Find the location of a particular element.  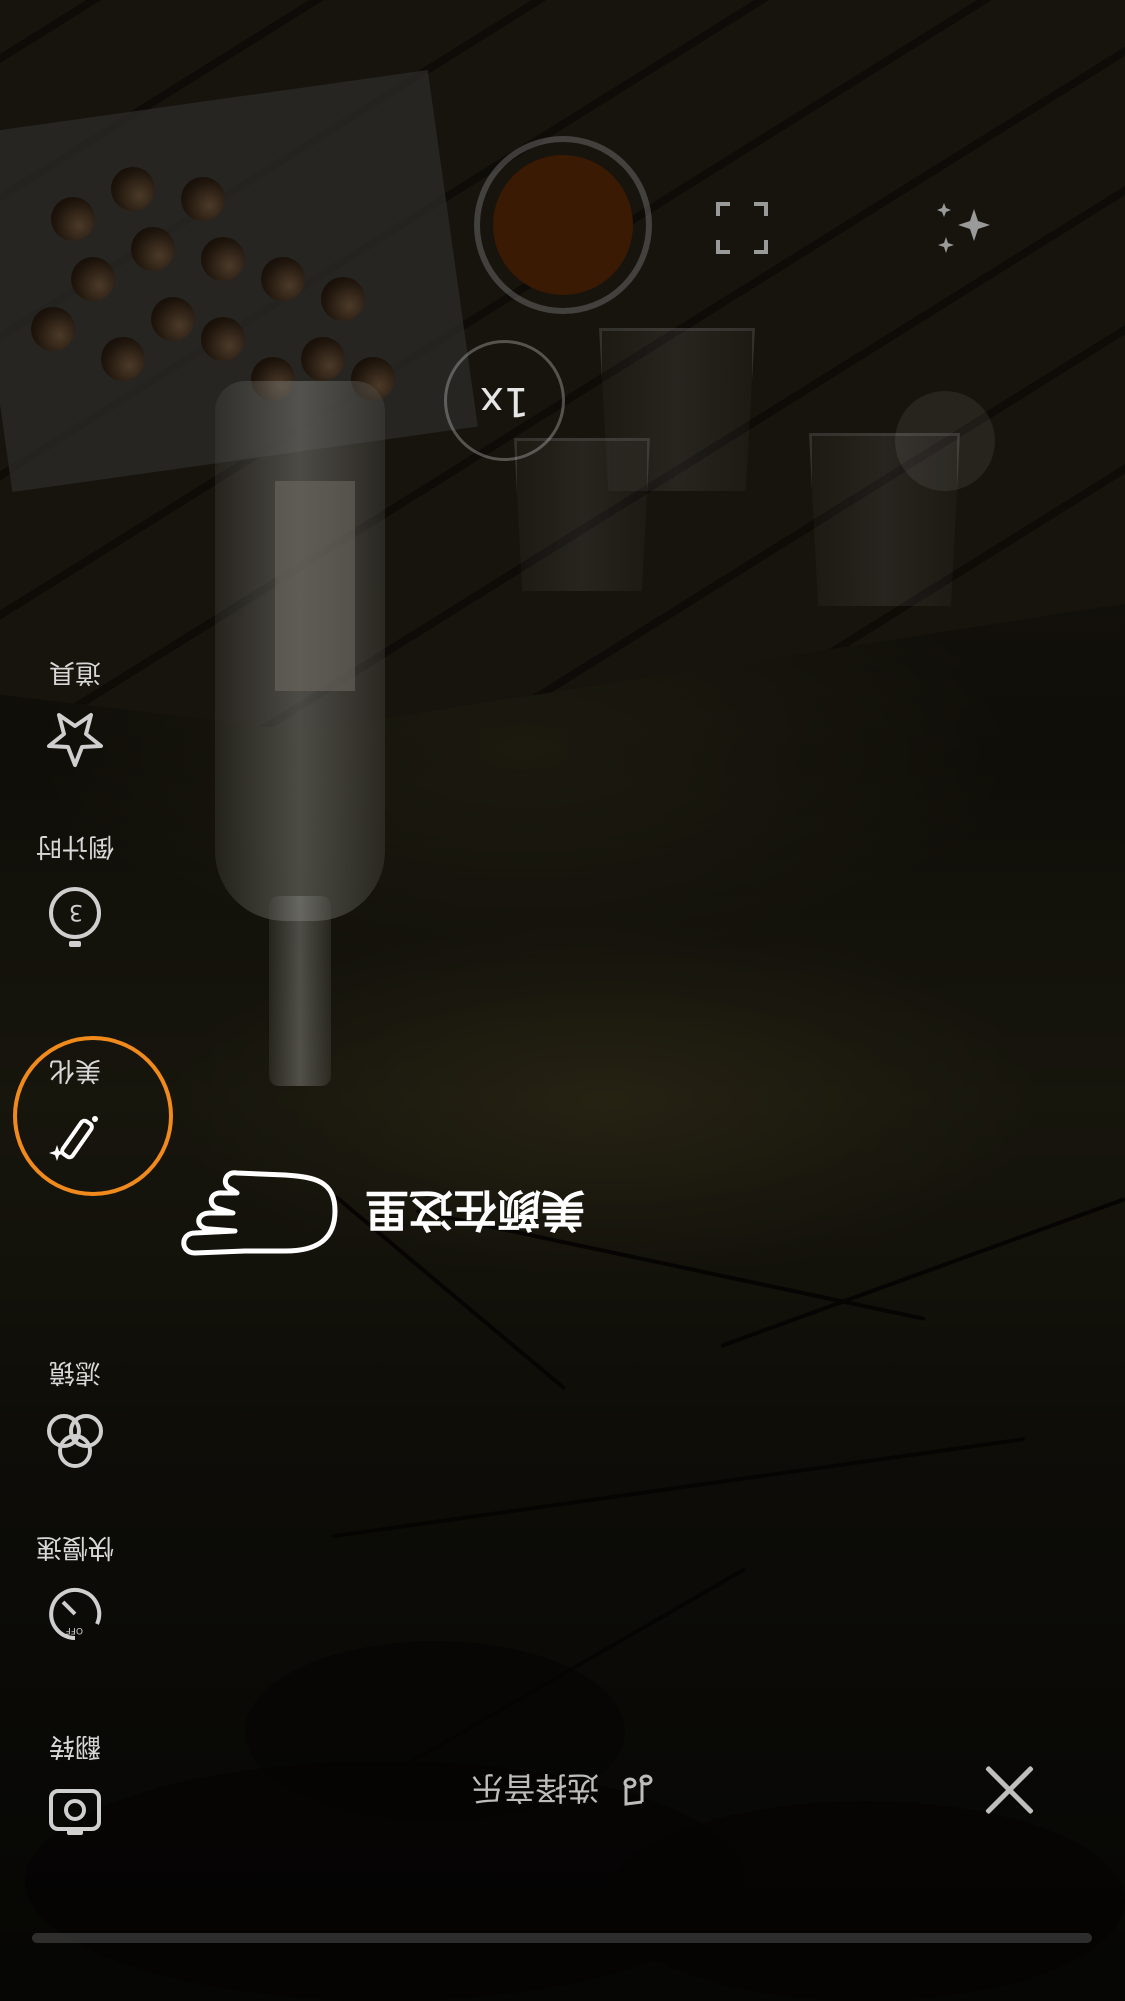

sidebar-item-filter: 滤镜 is located at coordinates (75, 1413).